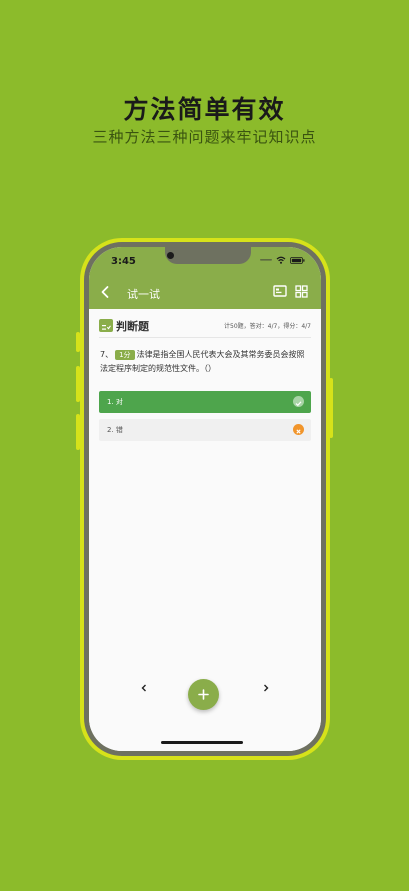 This screenshot has width=409, height=891. What do you see at coordinates (204, 109) in the screenshot?
I see `promo-headline: 方法简单有效` at bounding box center [204, 109].